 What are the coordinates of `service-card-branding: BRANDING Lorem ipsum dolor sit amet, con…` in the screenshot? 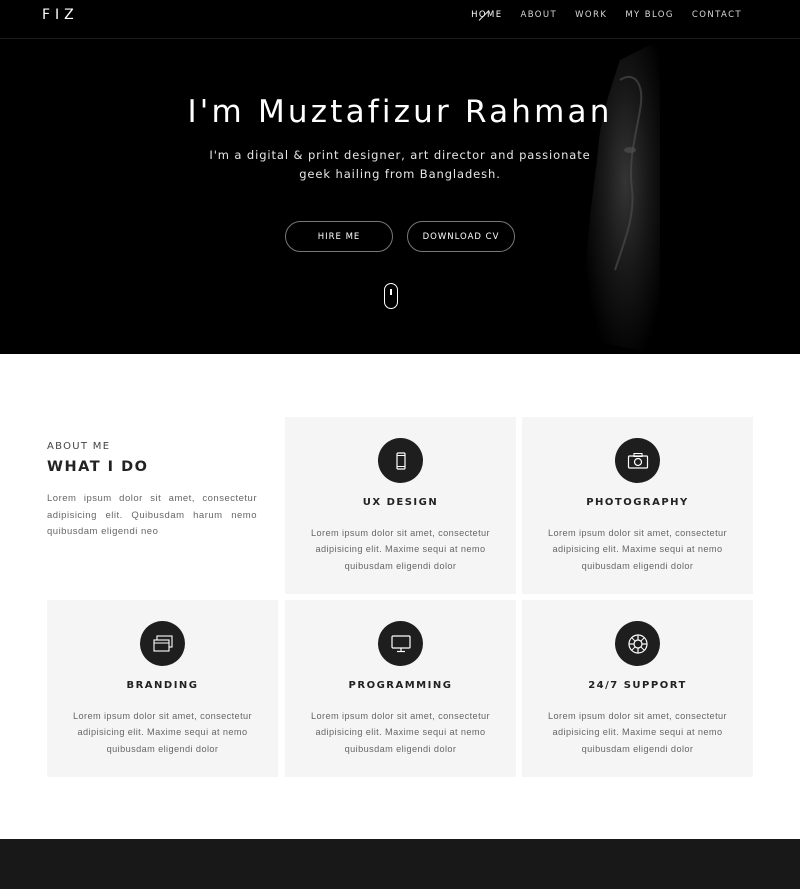 It's located at (162, 688).